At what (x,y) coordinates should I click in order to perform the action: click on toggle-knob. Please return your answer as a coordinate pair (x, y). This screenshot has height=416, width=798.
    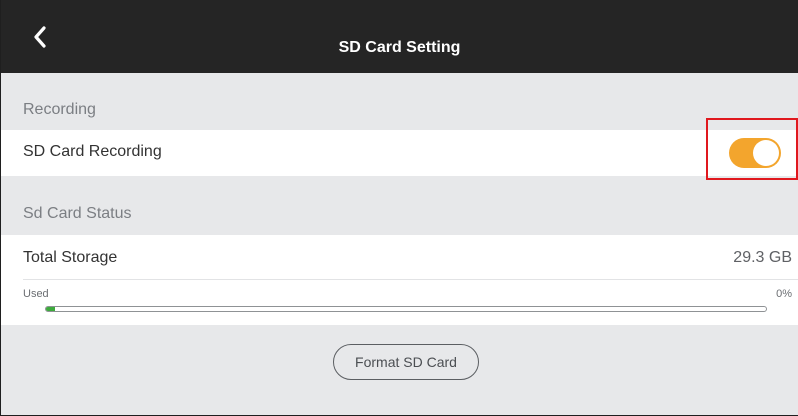
    Looking at the image, I should click on (766, 153).